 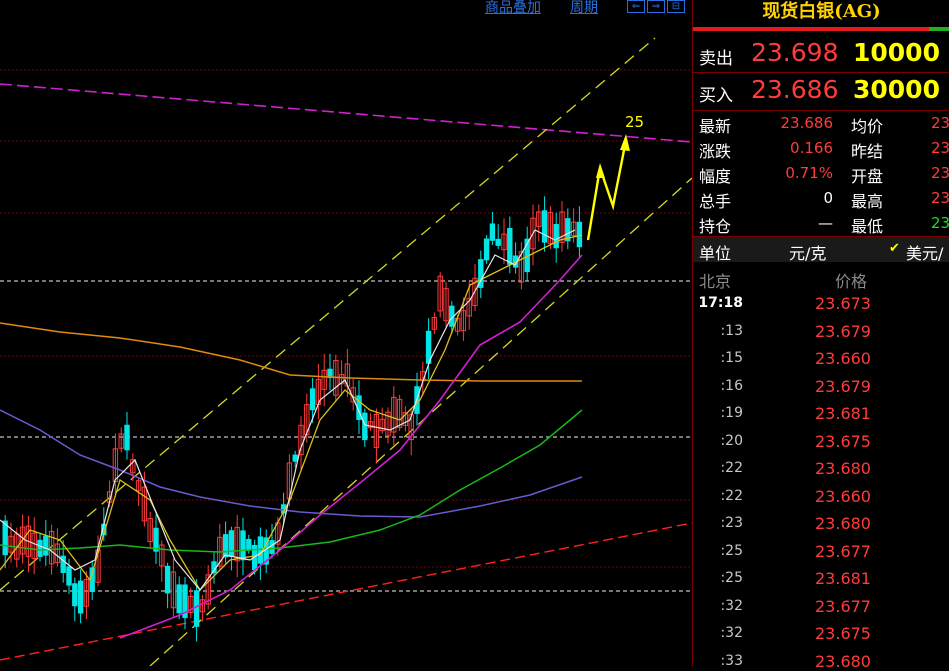 I want to click on nav-left-button: ⇐, so click(x=636, y=6).